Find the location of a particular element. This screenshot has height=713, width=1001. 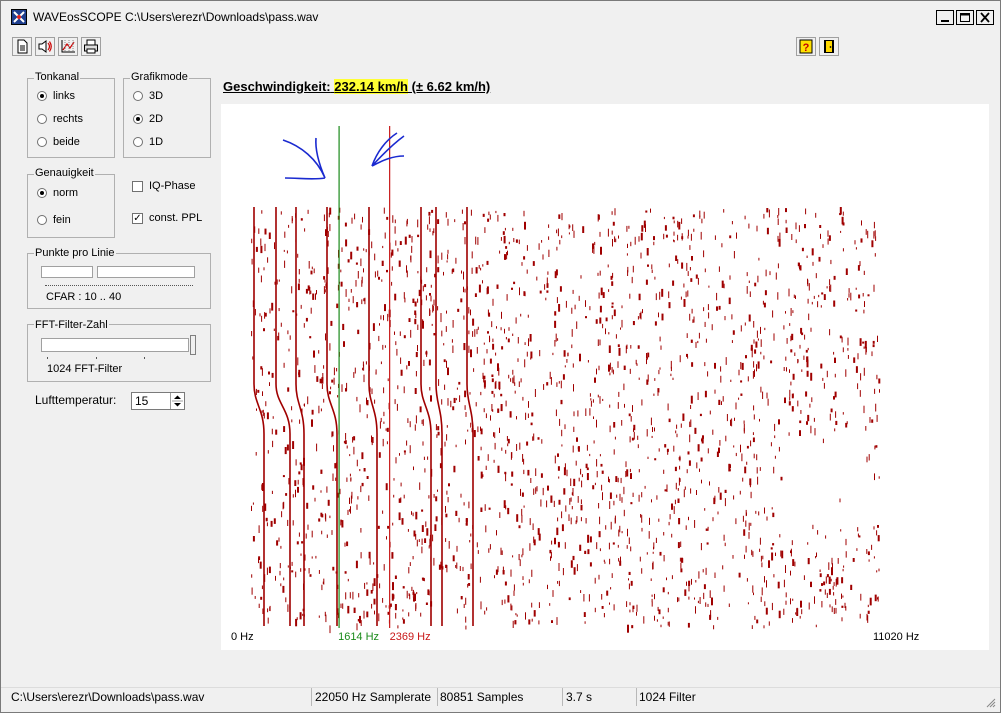

spin-buttons is located at coordinates (177, 401).